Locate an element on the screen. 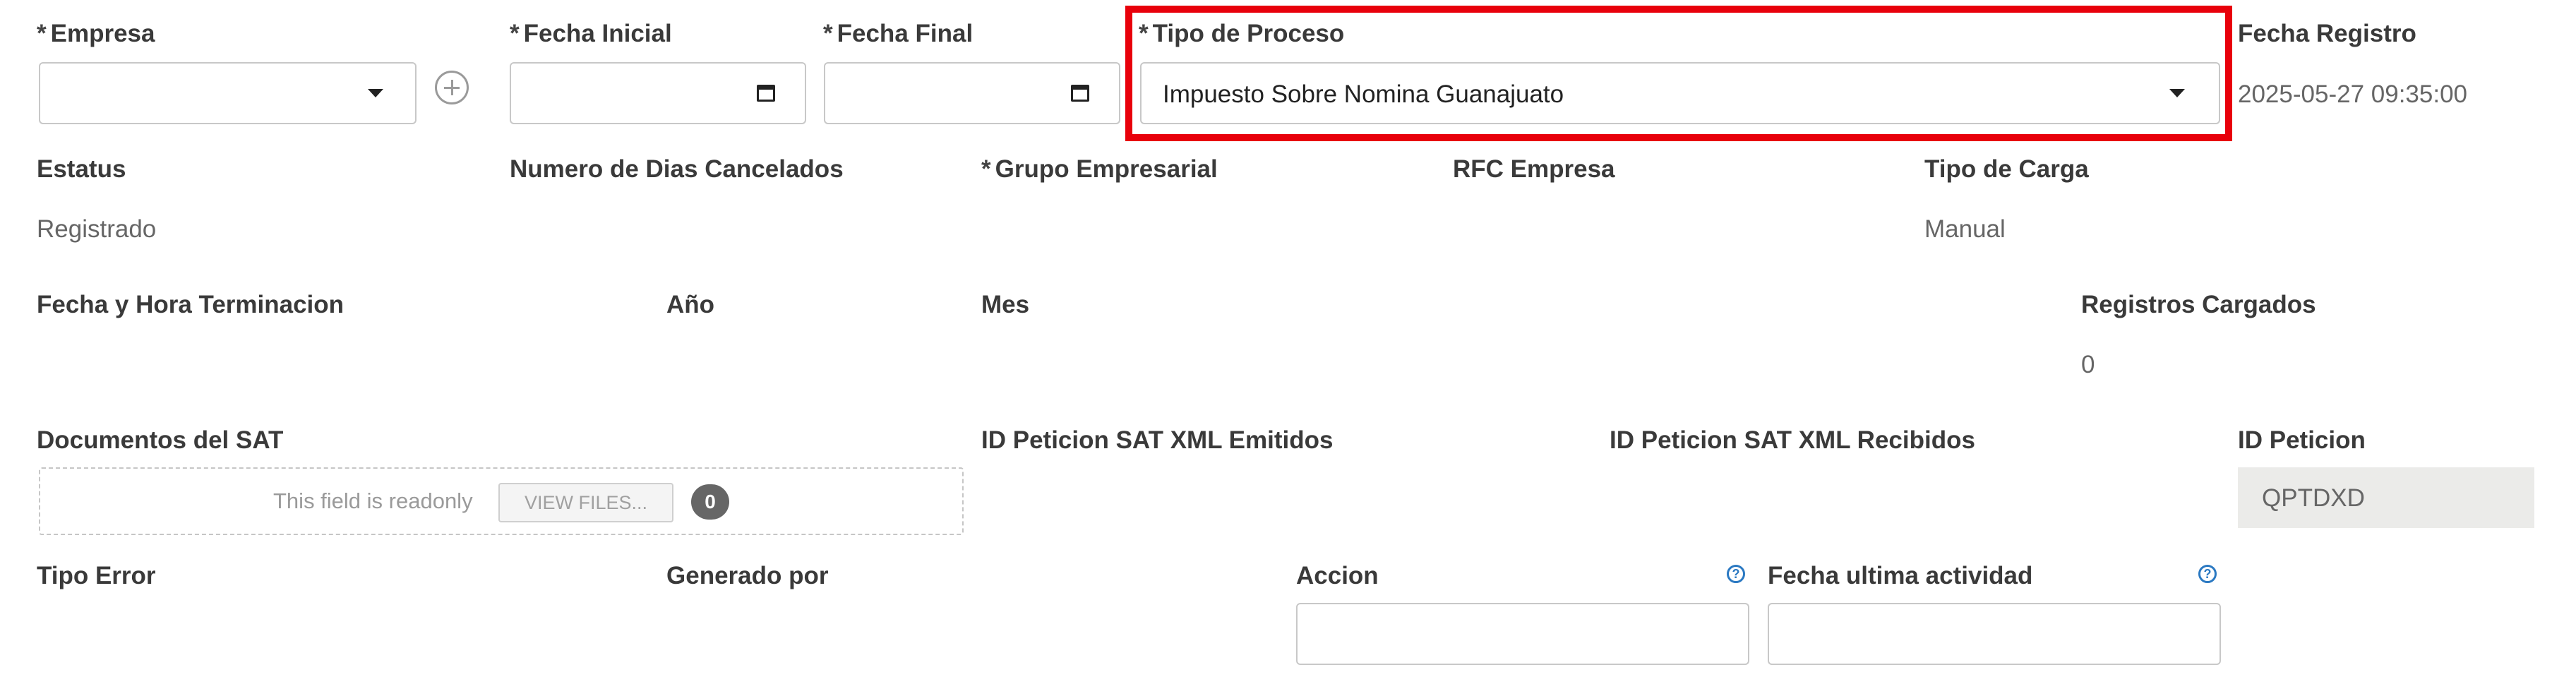  empresa-select is located at coordinates (228, 93).